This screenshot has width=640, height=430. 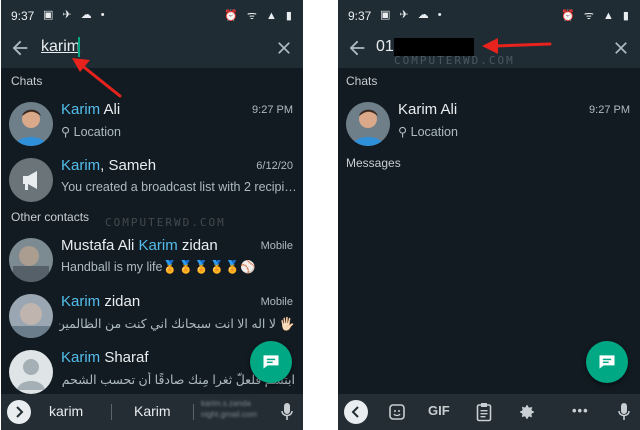 What do you see at coordinates (152, 49) in the screenshot?
I see `search-bar: karim` at bounding box center [152, 49].